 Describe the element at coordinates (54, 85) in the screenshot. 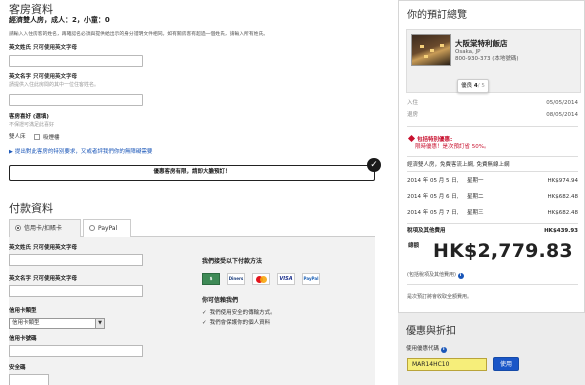

I see `guest-last-name-sub: 請提供入住此房間的其中一位住客姓名。` at that location.